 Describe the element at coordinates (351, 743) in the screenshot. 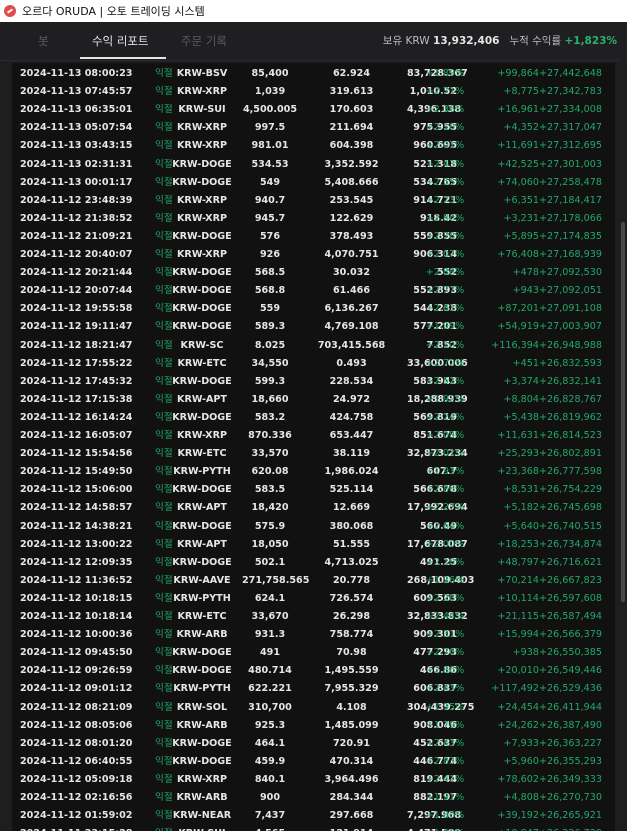

I see `trade-quantity: 720.91` at that location.